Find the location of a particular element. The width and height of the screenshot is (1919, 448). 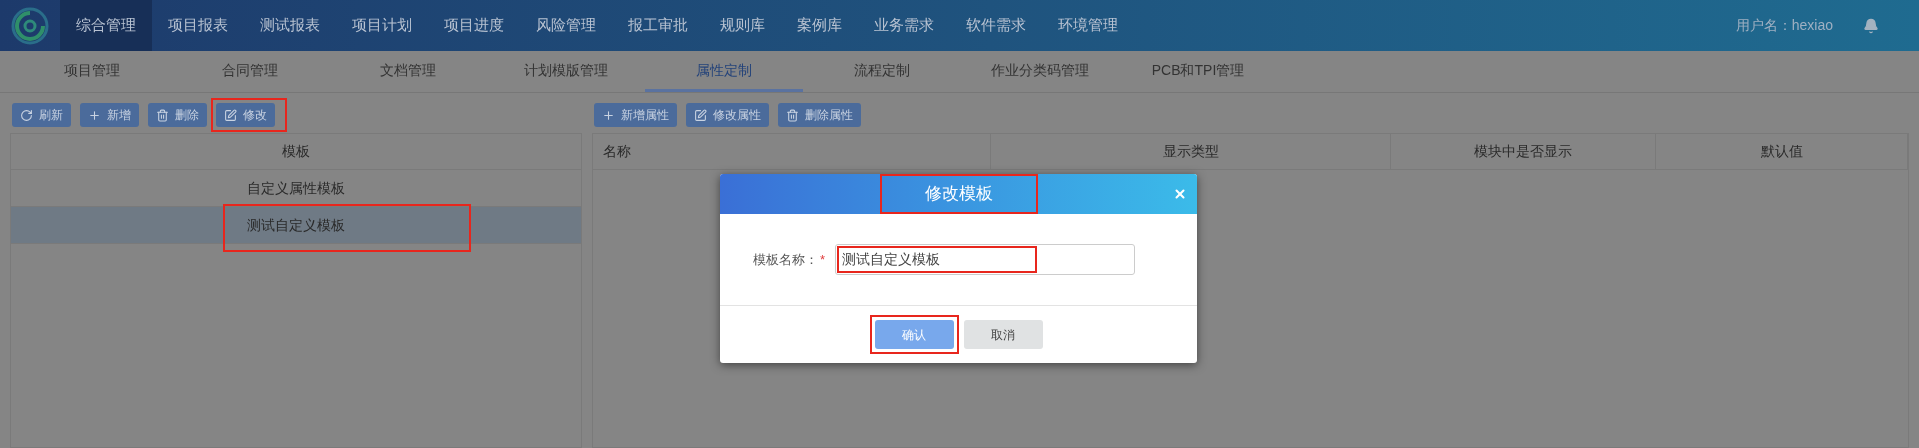

sub-tab: PCB和TPI管理 is located at coordinates (1198, 71).